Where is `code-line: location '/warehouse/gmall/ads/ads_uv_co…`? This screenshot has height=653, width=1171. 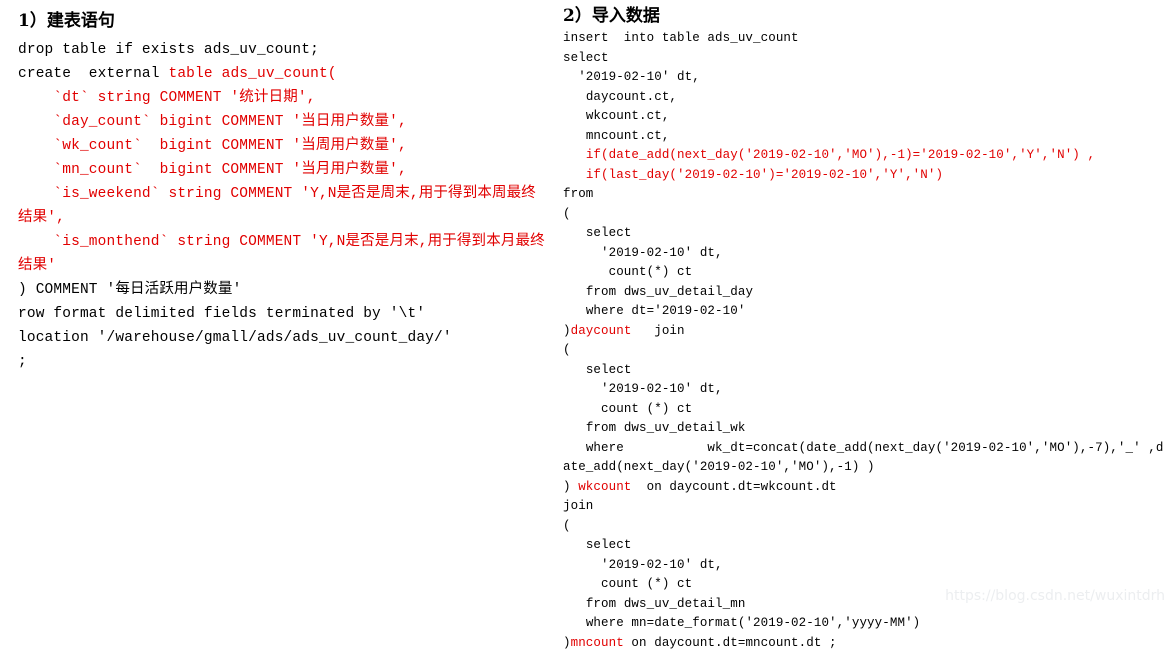 code-line: location '/warehouse/gmall/ads/ads_uv_co… is located at coordinates (283, 338).